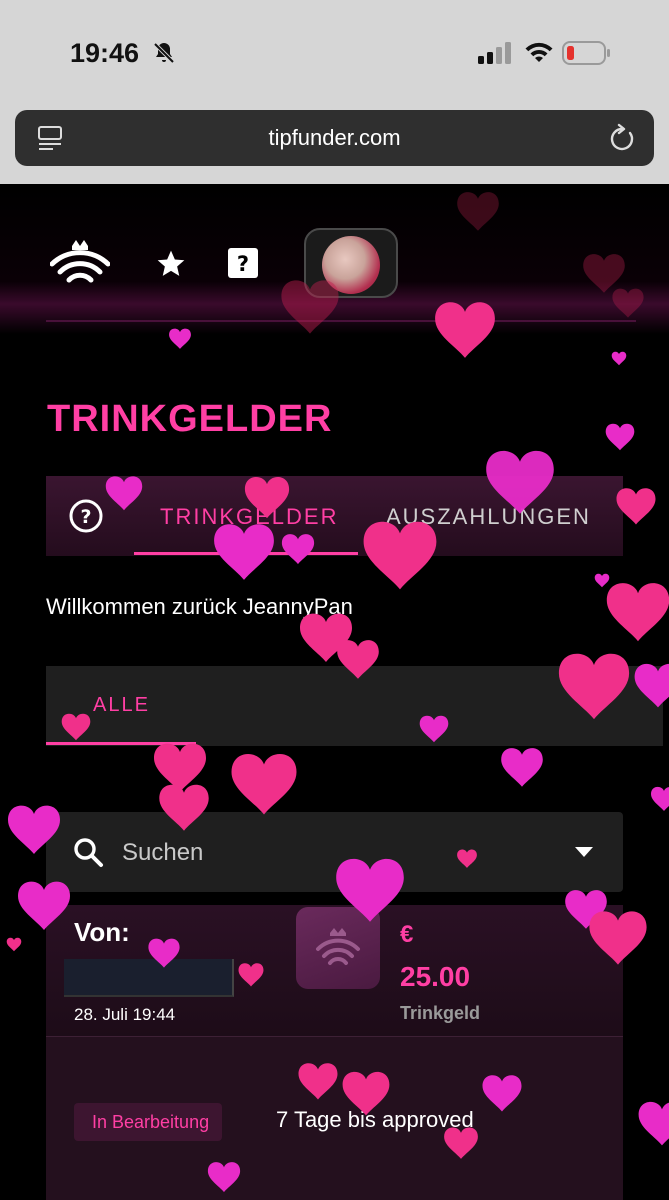 This screenshot has width=669, height=1200. I want to click on browser-toolbar: tipfunder.com, so click(334, 144).